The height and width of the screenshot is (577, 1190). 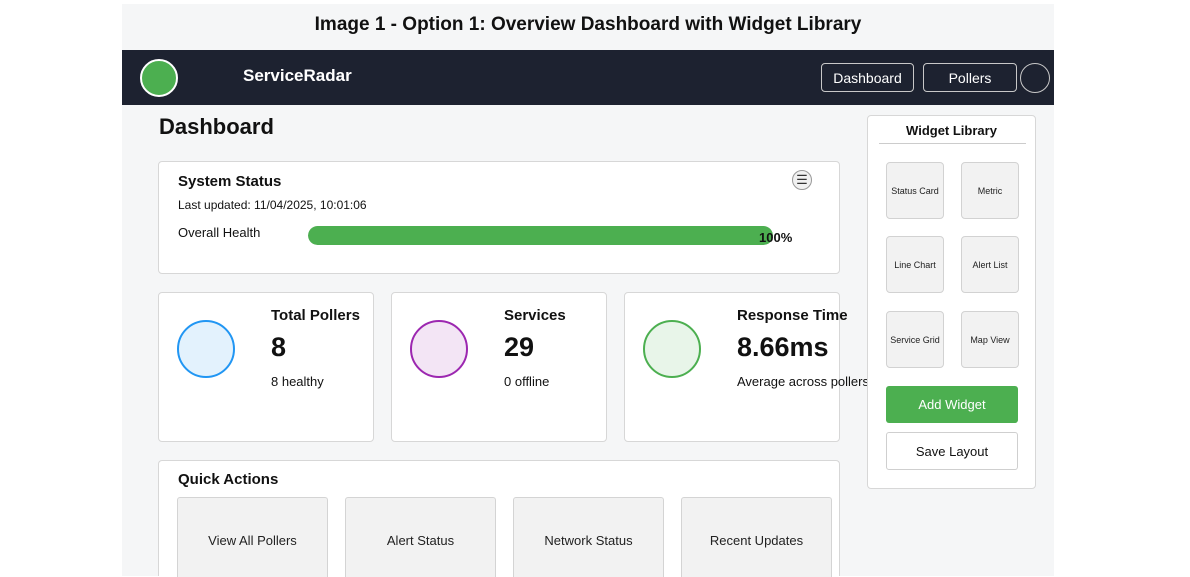 What do you see at coordinates (756, 537) in the screenshot?
I see `recent-updates-button: Recent Updates` at bounding box center [756, 537].